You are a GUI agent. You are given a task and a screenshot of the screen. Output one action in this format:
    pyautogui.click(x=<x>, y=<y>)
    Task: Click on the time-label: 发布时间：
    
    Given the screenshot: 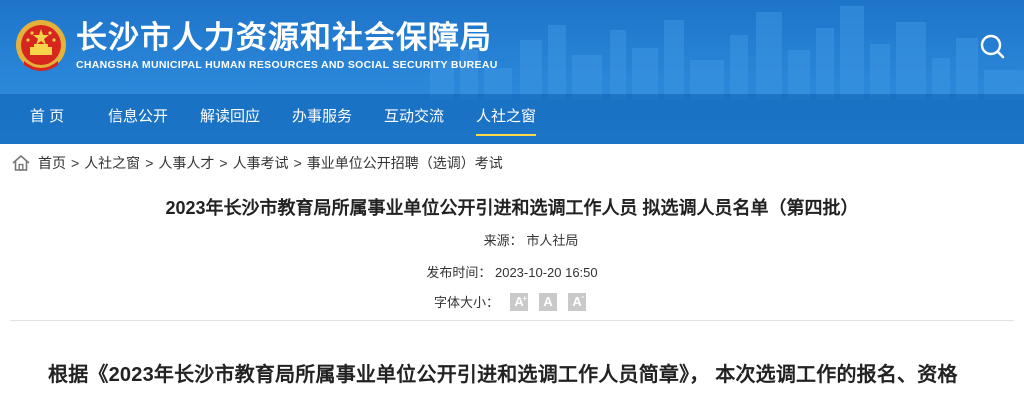 What is the action you would take?
    pyautogui.click(x=459, y=272)
    